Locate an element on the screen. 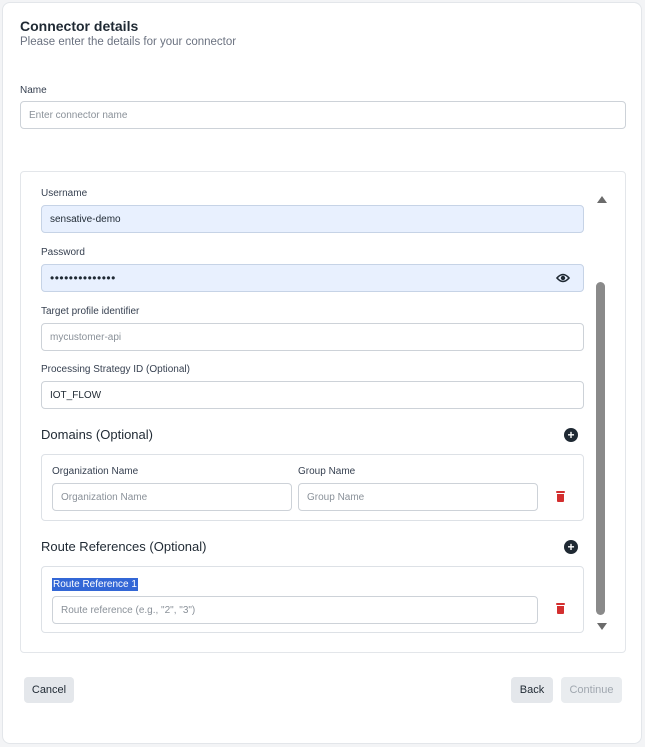 This screenshot has height=747, width=645. page-title: Connector details is located at coordinates (79, 26).